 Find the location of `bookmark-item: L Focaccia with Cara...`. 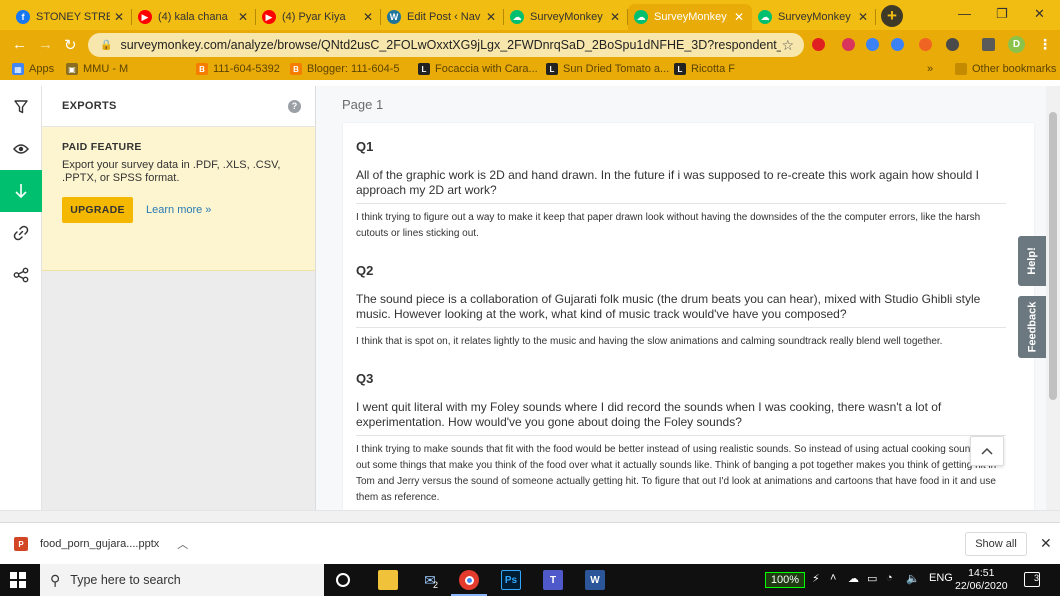

bookmark-item: L Focaccia with Cara... is located at coordinates (478, 69).